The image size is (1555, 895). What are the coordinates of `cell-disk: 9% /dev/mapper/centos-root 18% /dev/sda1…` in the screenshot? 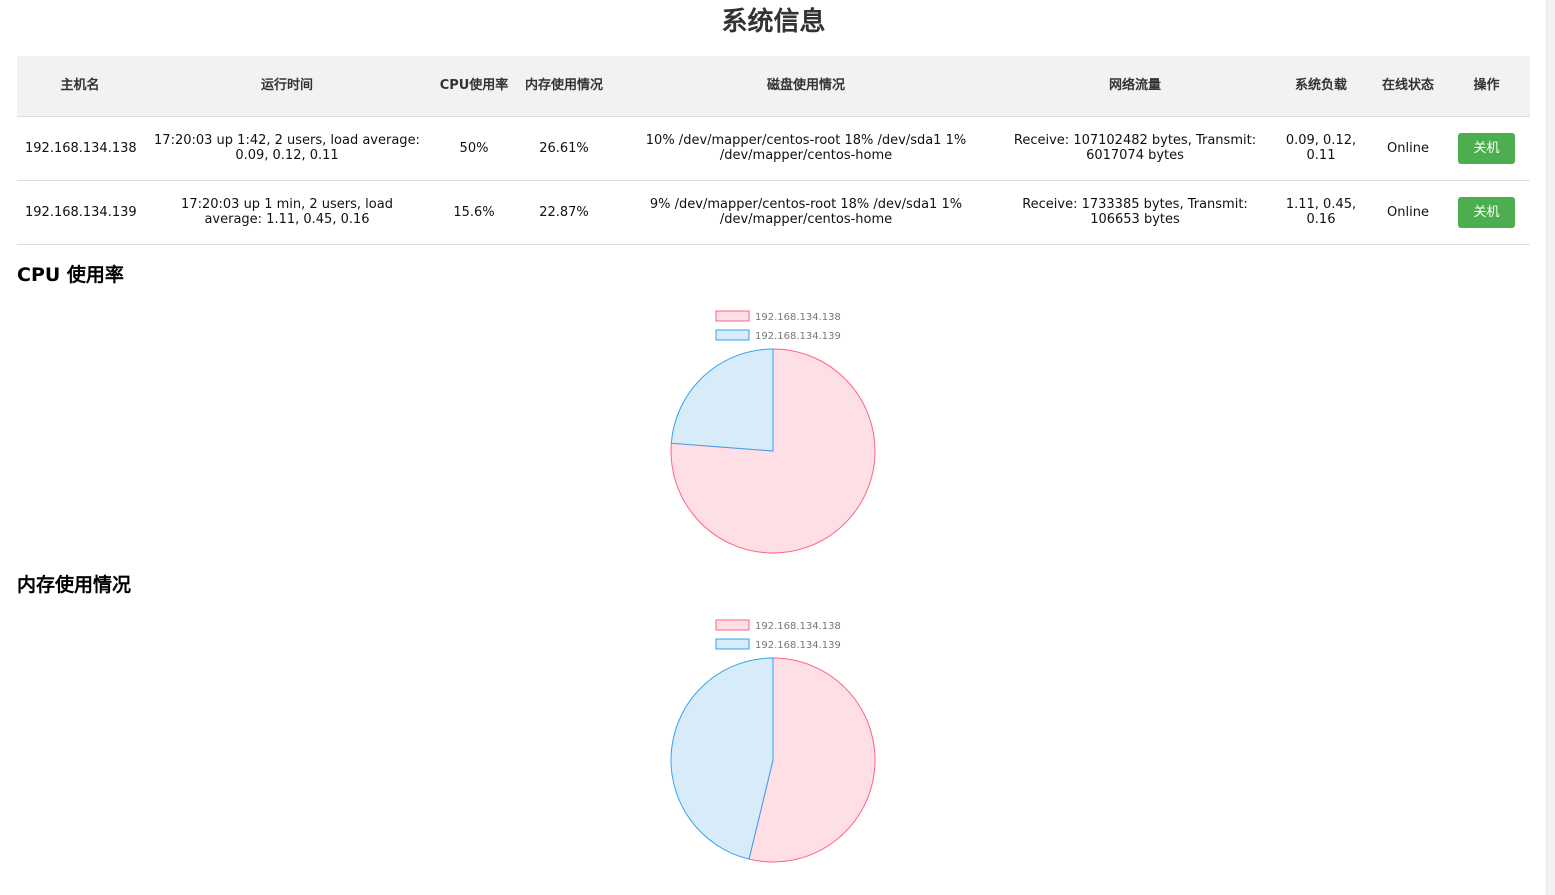 It's located at (806, 212).